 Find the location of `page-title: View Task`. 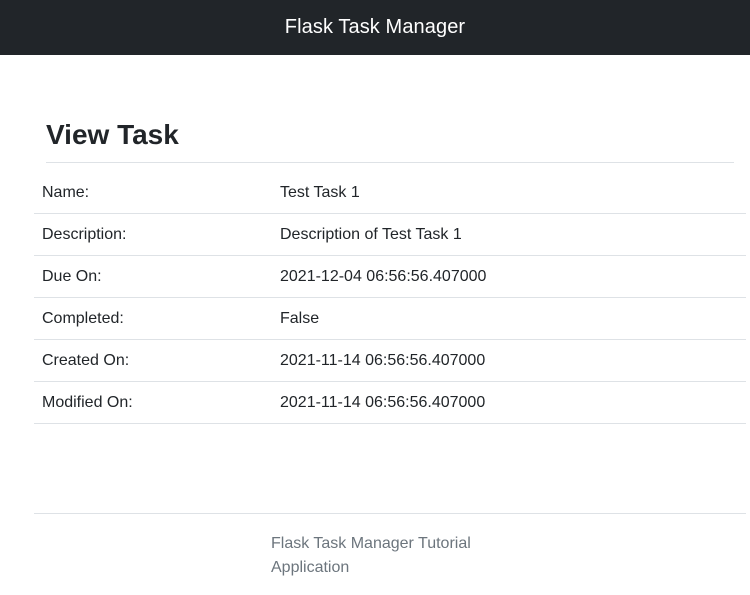

page-title: View Task is located at coordinates (390, 139).